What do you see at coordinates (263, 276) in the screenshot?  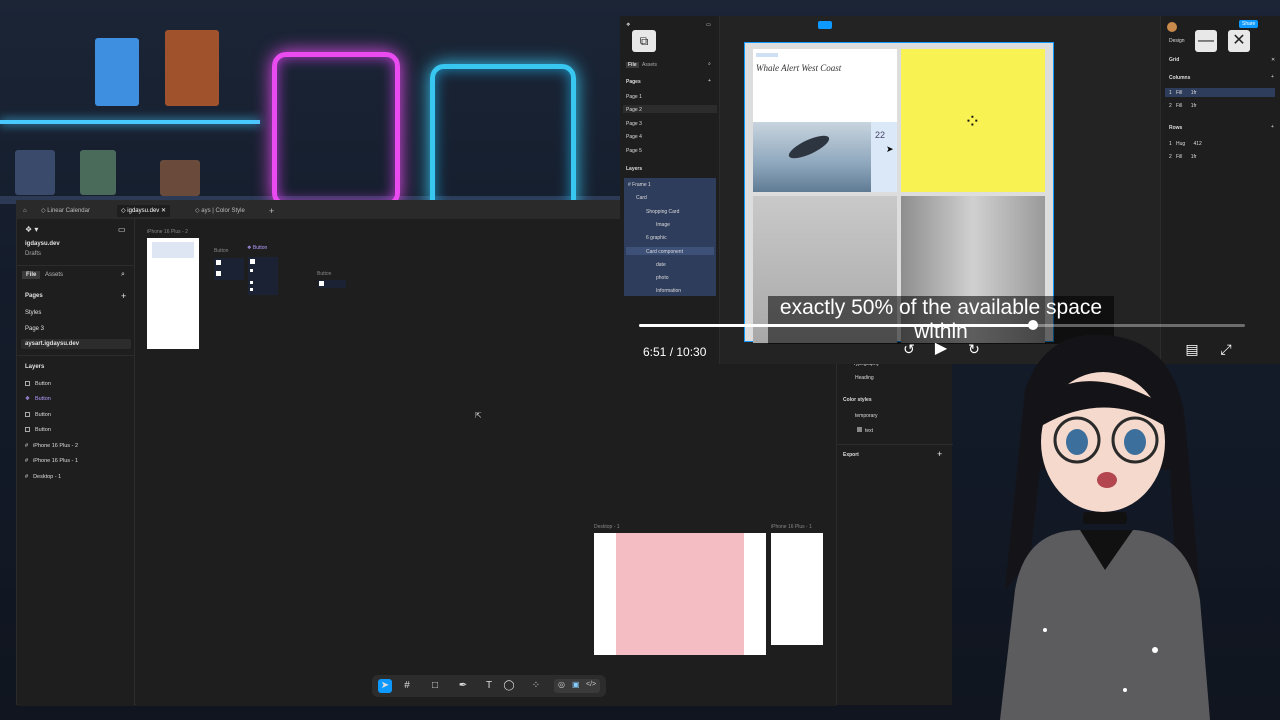 I see `button-component` at bounding box center [263, 276].